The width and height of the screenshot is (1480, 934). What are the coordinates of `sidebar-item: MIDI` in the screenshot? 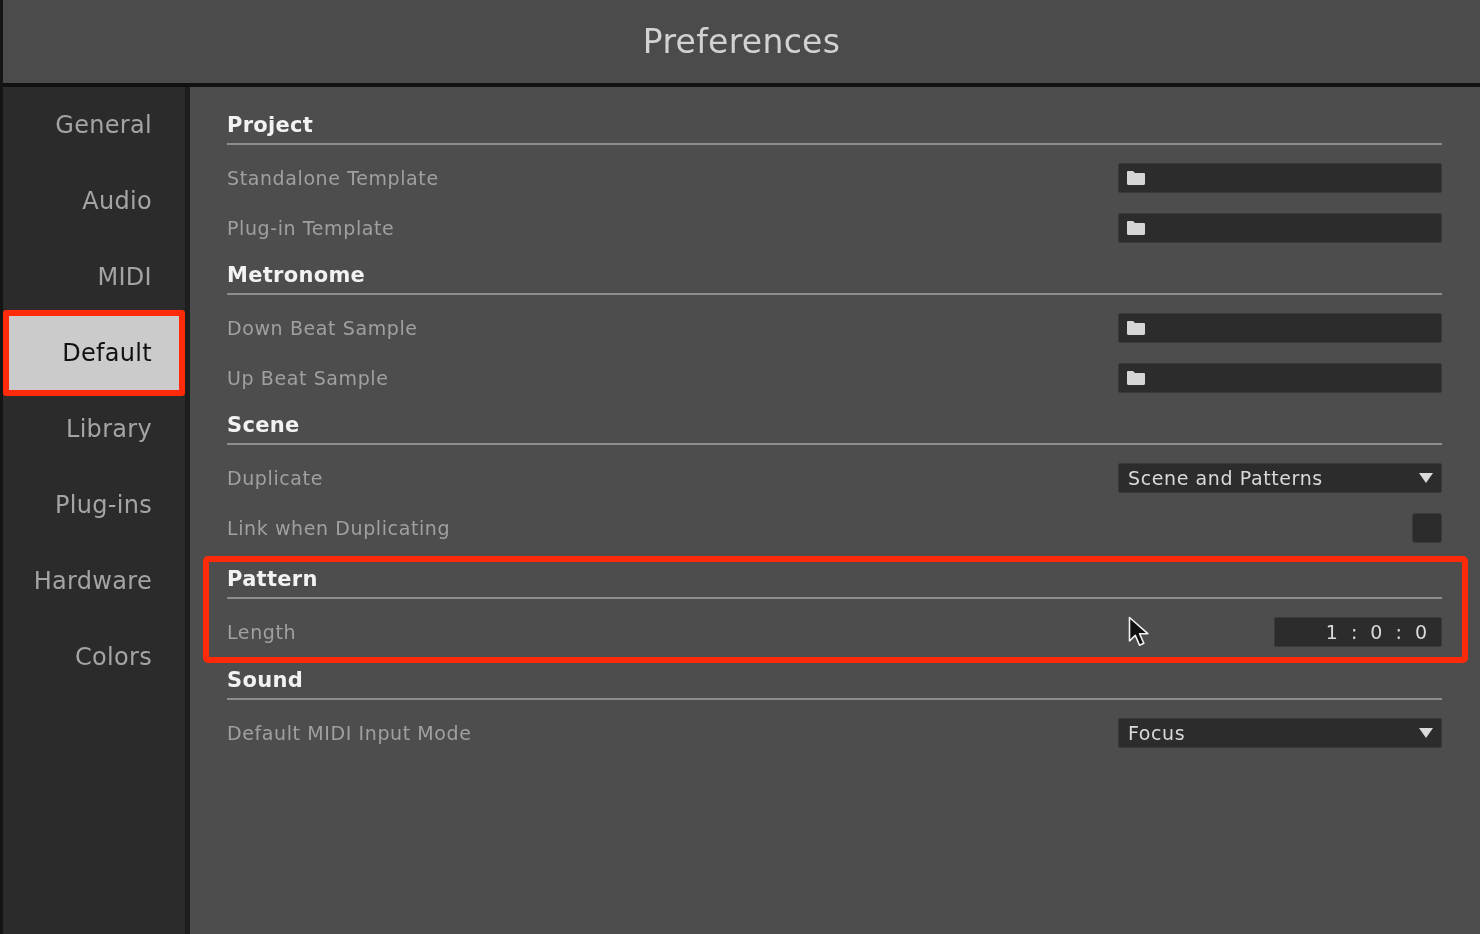 It's located at (94, 277).